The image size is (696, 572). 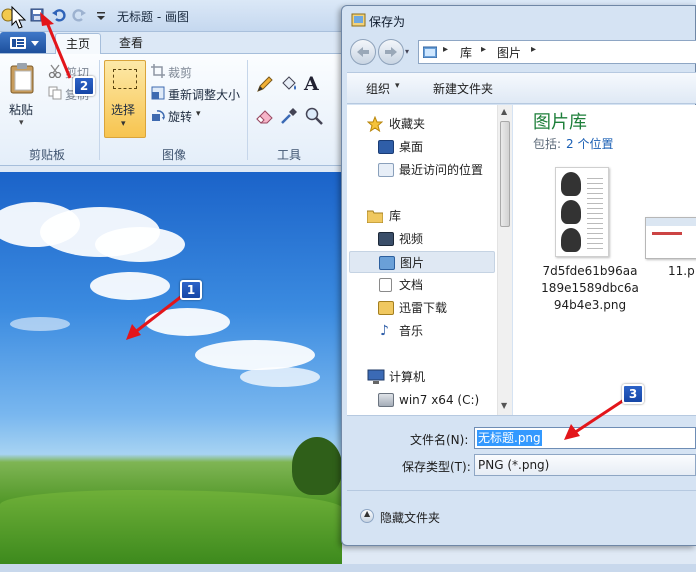 What do you see at coordinates (633, 394) in the screenshot?
I see `marker-badge: 3` at bounding box center [633, 394].